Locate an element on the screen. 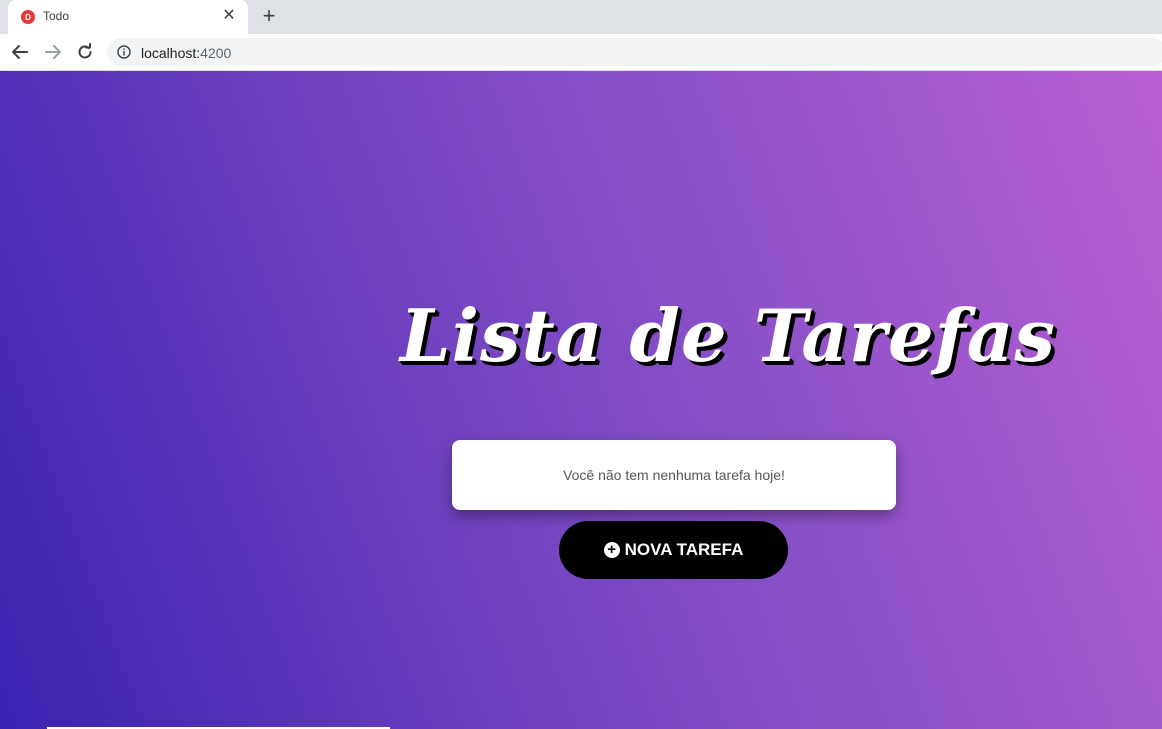 The height and width of the screenshot is (729, 1162). browser-toolbar: localhost:4200 is located at coordinates (581, 52).